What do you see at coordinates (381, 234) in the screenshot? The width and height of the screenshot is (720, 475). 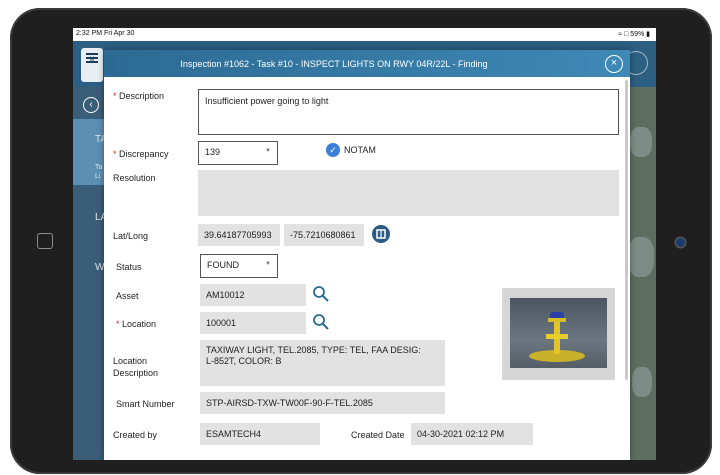 I see `map-pin-icon` at bounding box center [381, 234].